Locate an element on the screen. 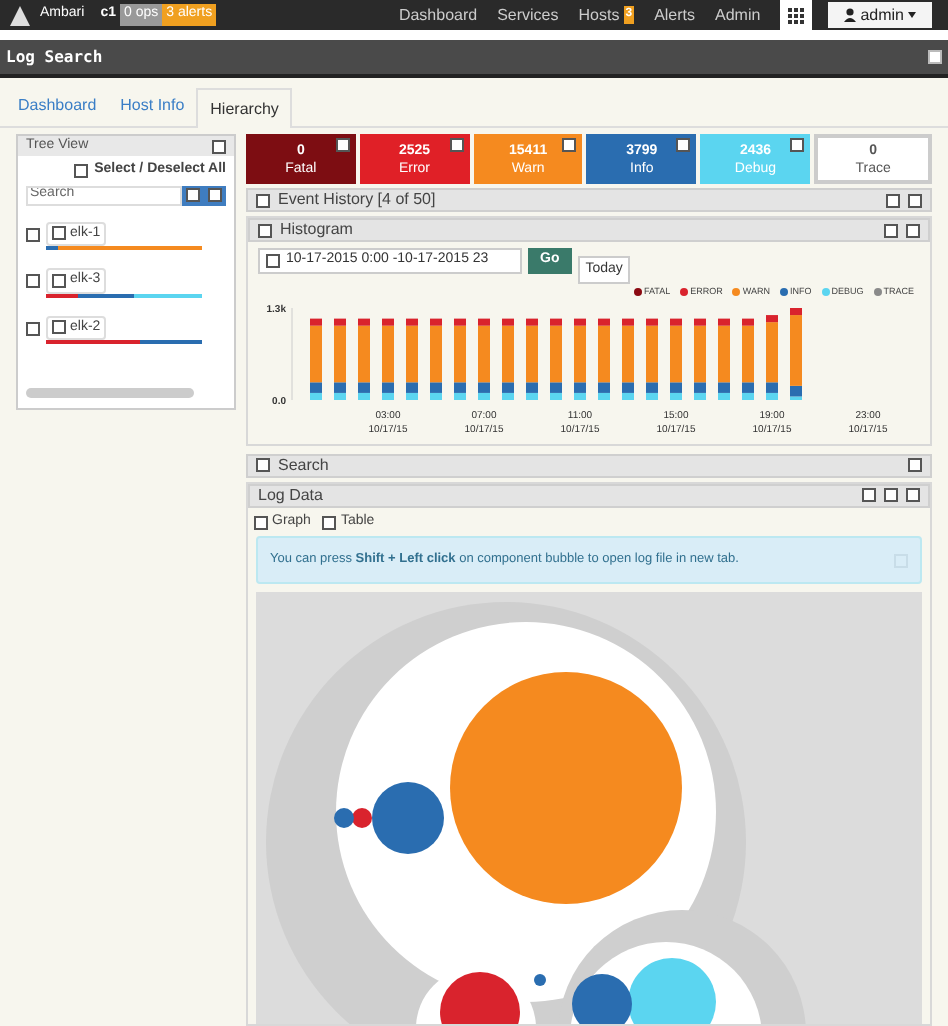 The width and height of the screenshot is (948, 1026). nav-link: Admin is located at coordinates (738, 15).